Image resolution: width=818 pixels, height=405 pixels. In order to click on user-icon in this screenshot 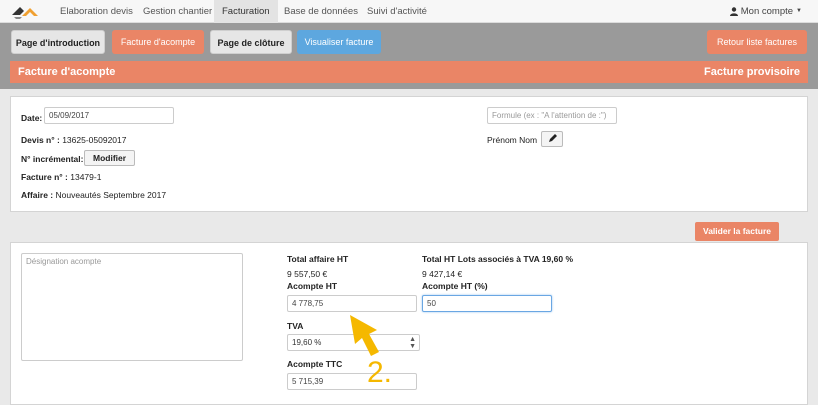, I will do `click(733, 11)`.